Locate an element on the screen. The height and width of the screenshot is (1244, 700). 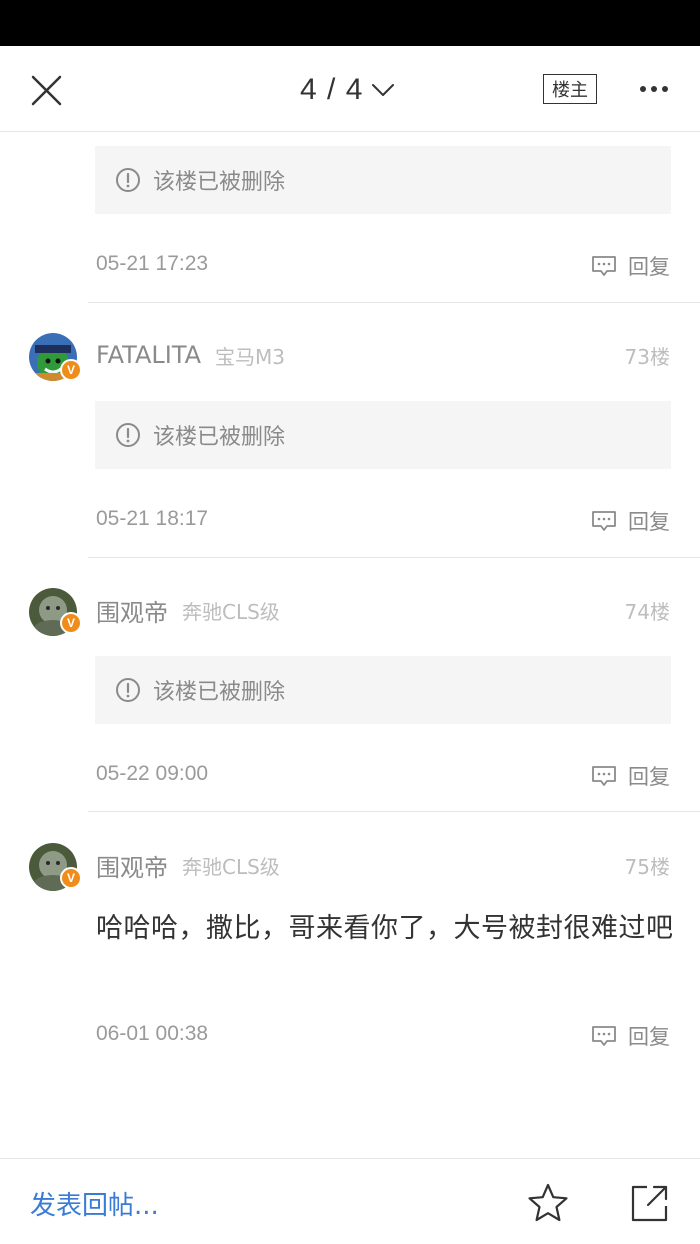
post-time: 05-21 18:17 is located at coordinates (152, 518).